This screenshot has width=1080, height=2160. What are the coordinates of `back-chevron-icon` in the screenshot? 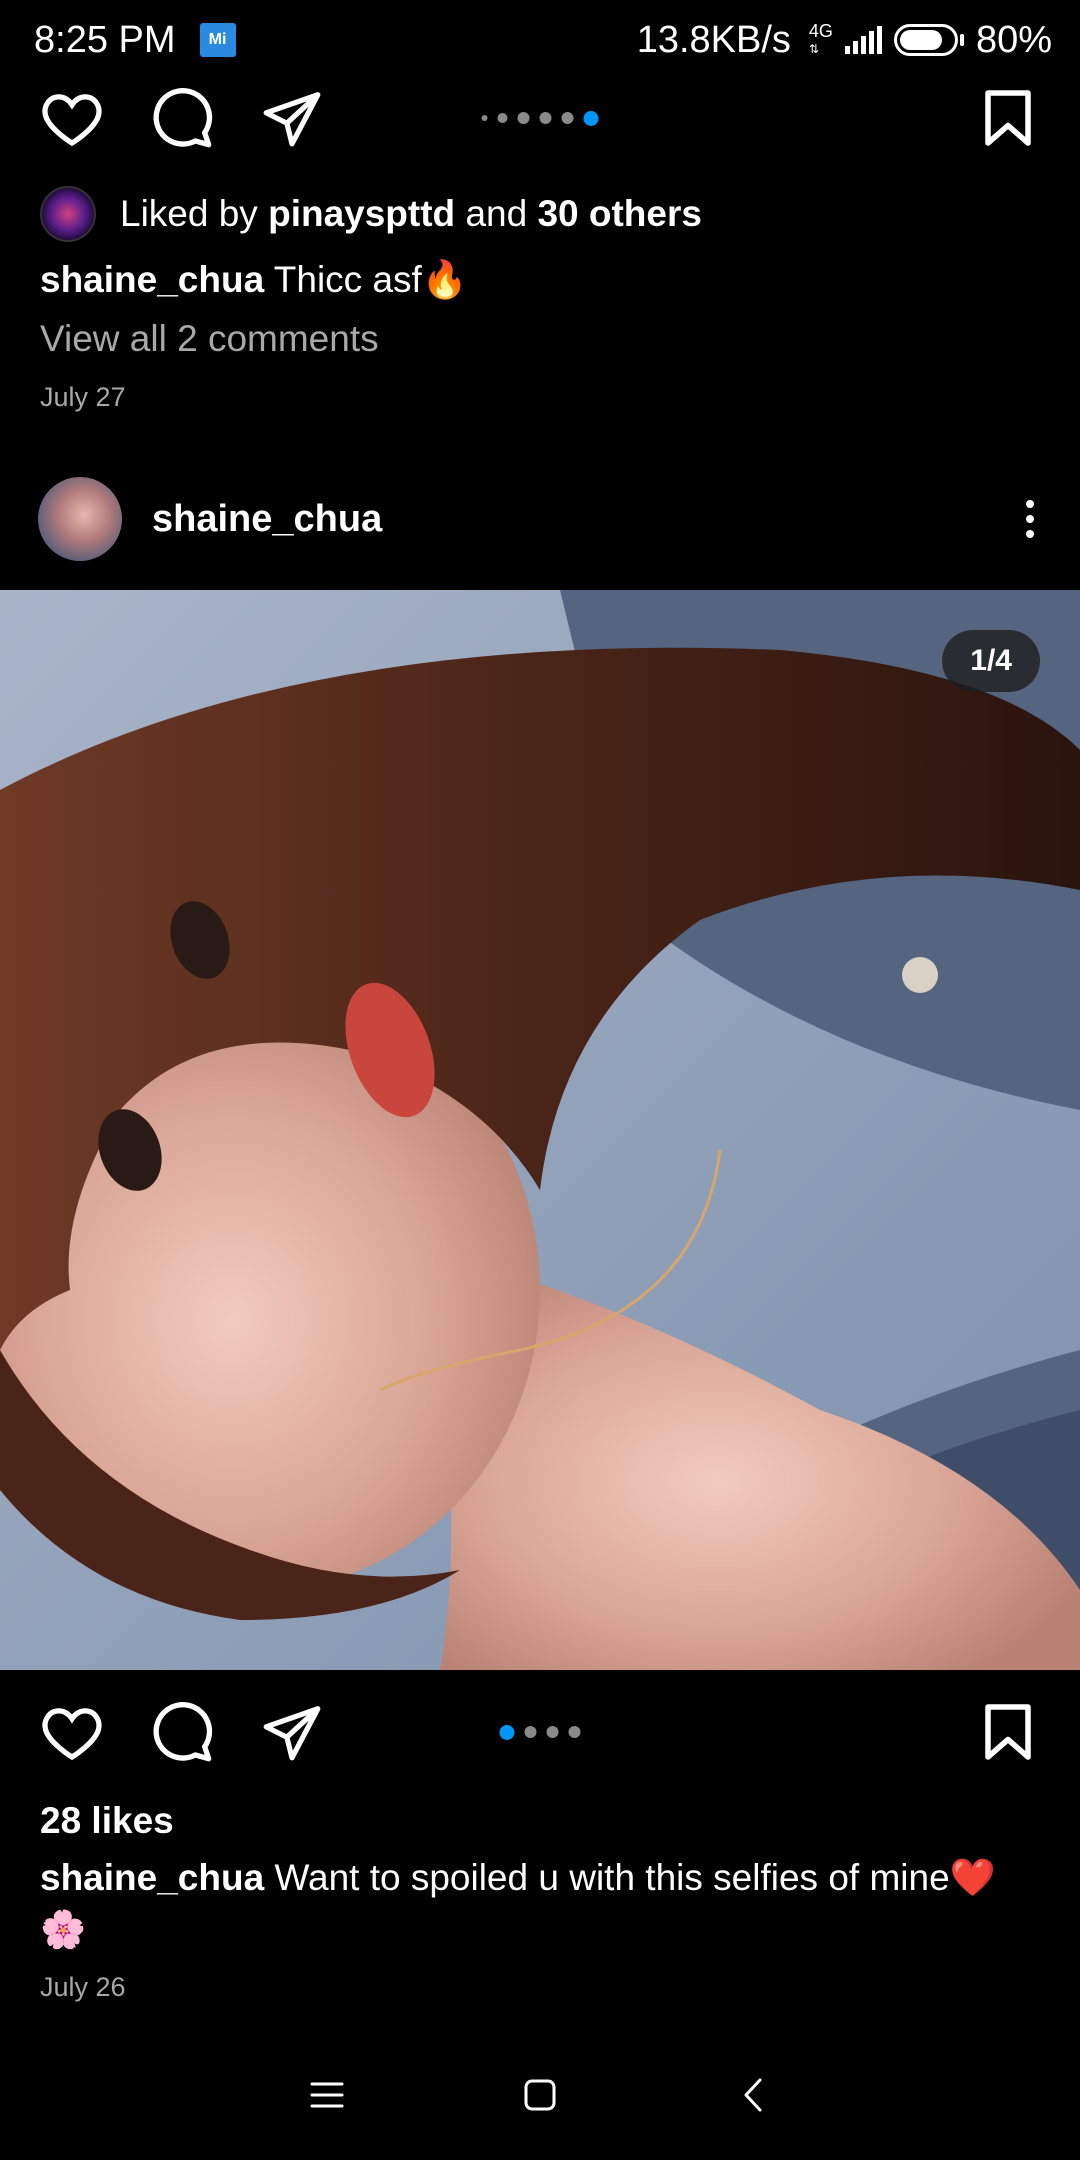 It's located at (753, 2095).